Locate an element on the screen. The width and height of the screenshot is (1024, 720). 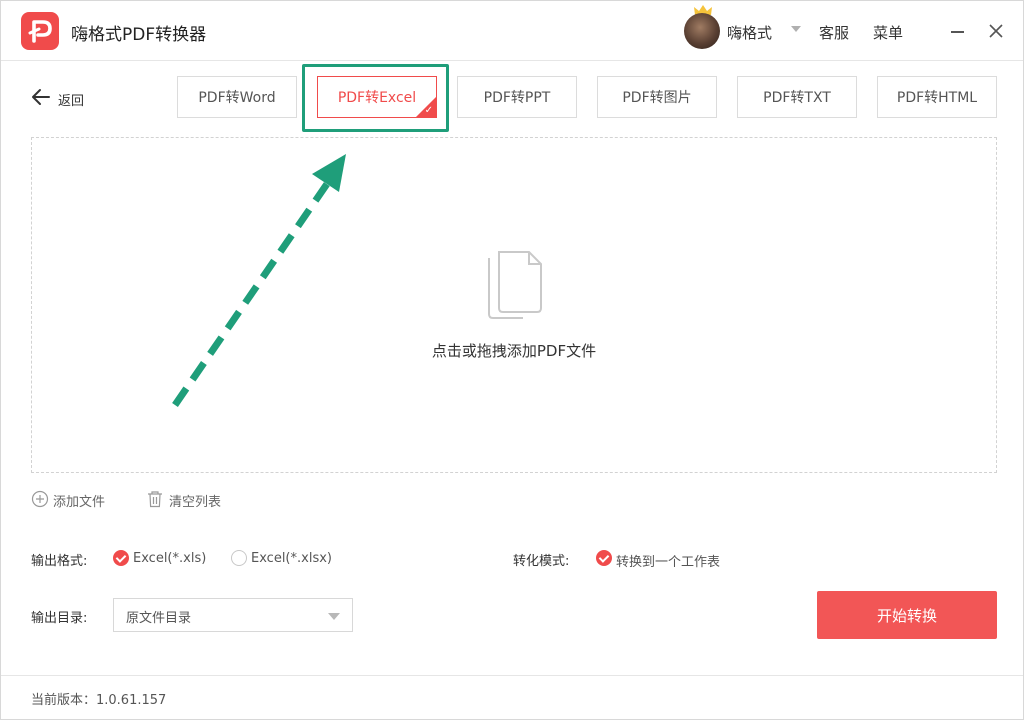
back-label: 返回 is located at coordinates (71, 101).